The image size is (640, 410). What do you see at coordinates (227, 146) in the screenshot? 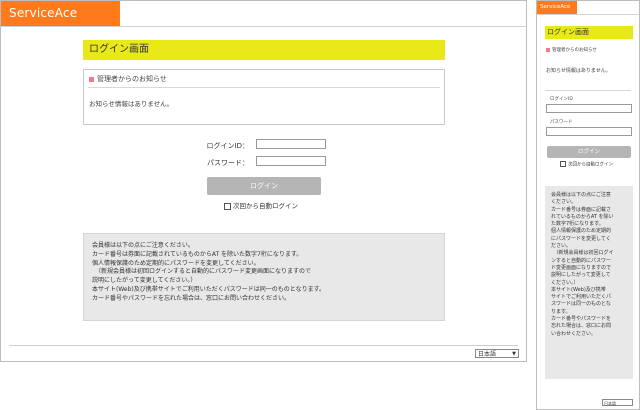
I see `login-id-label: ログインID：` at bounding box center [227, 146].